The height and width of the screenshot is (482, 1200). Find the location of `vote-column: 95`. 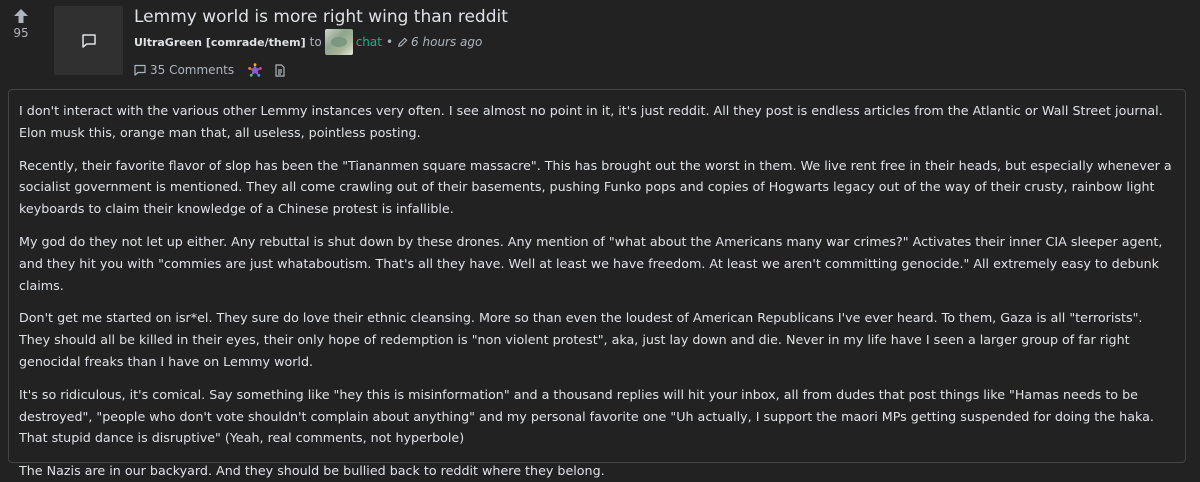

vote-column: 95 is located at coordinates (21, 24).